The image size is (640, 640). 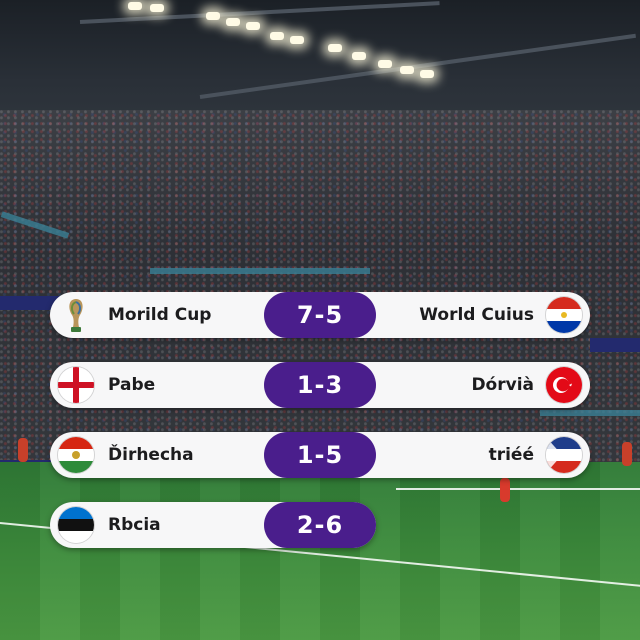 What do you see at coordinates (502, 385) in the screenshot?
I see `away-team-name: Dórvià` at bounding box center [502, 385].